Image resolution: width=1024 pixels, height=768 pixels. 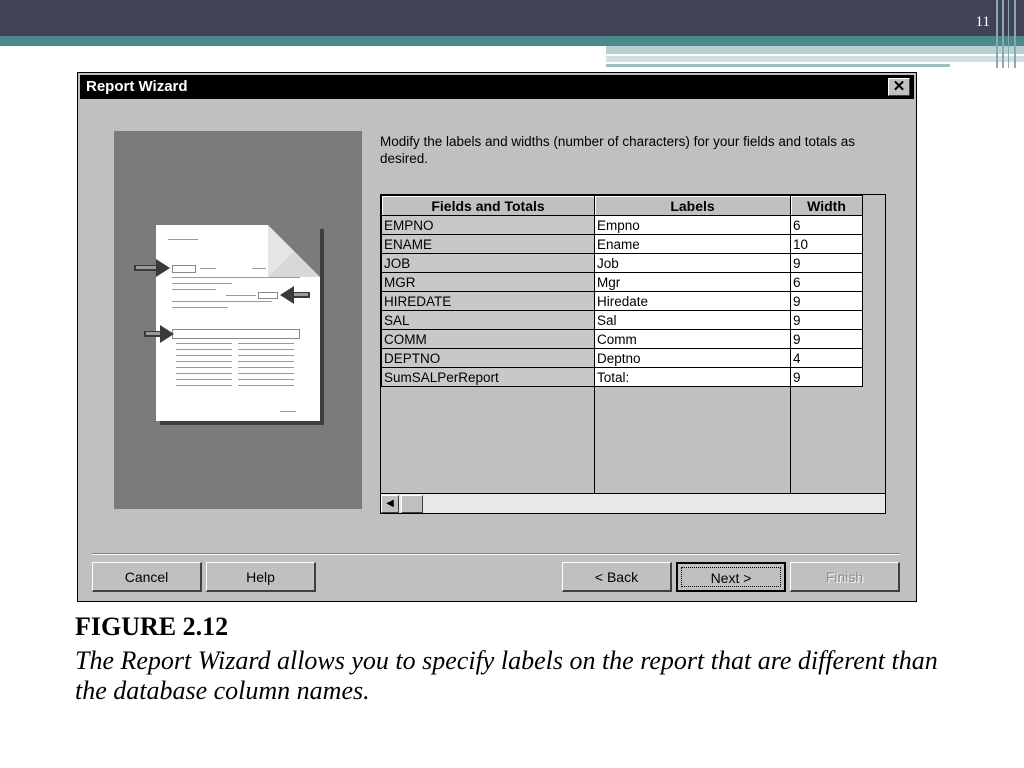 I want to click on window-title-bar: Report Wizard ✕, so click(x=497, y=87).